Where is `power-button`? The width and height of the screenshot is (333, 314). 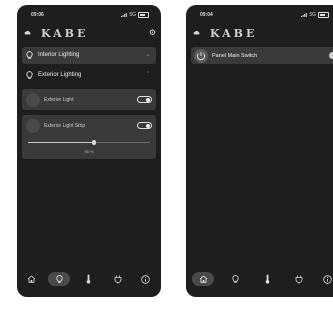
power-button is located at coordinates (201, 55).